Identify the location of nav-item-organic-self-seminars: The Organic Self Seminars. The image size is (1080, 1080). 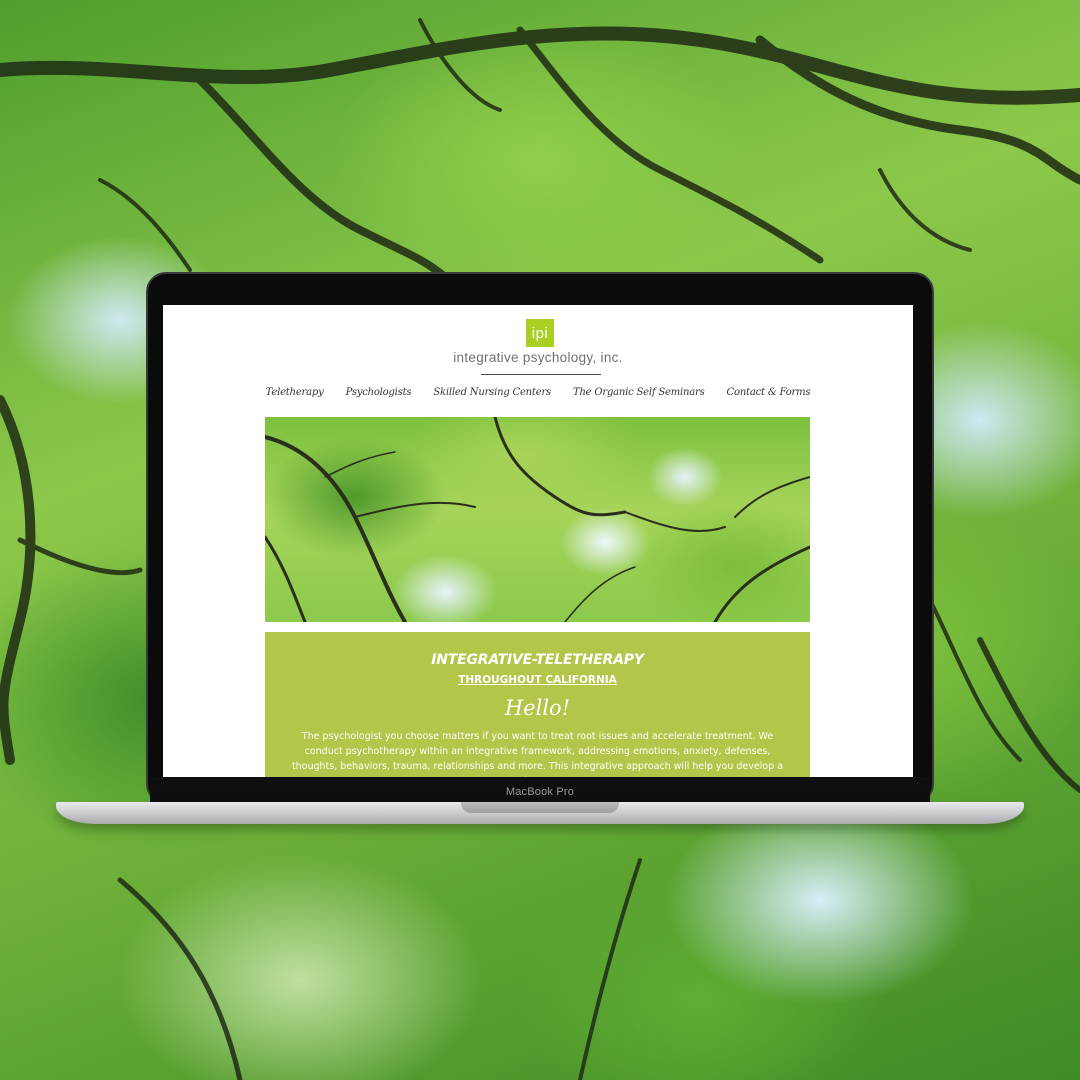
(639, 396).